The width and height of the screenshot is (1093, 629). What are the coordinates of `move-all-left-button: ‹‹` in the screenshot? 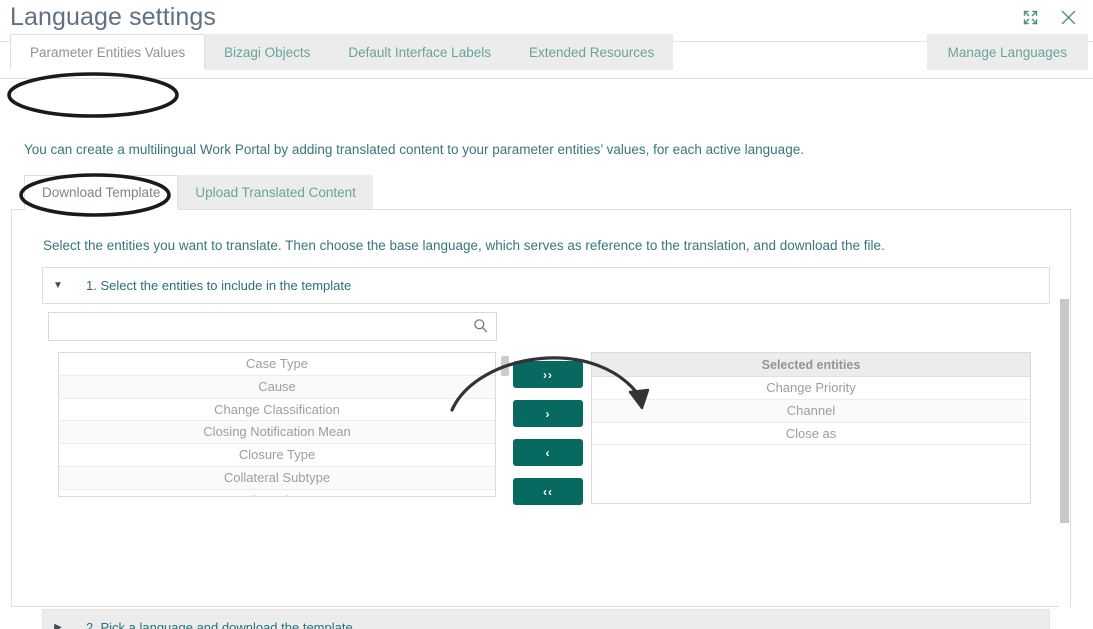 It's located at (548, 491).